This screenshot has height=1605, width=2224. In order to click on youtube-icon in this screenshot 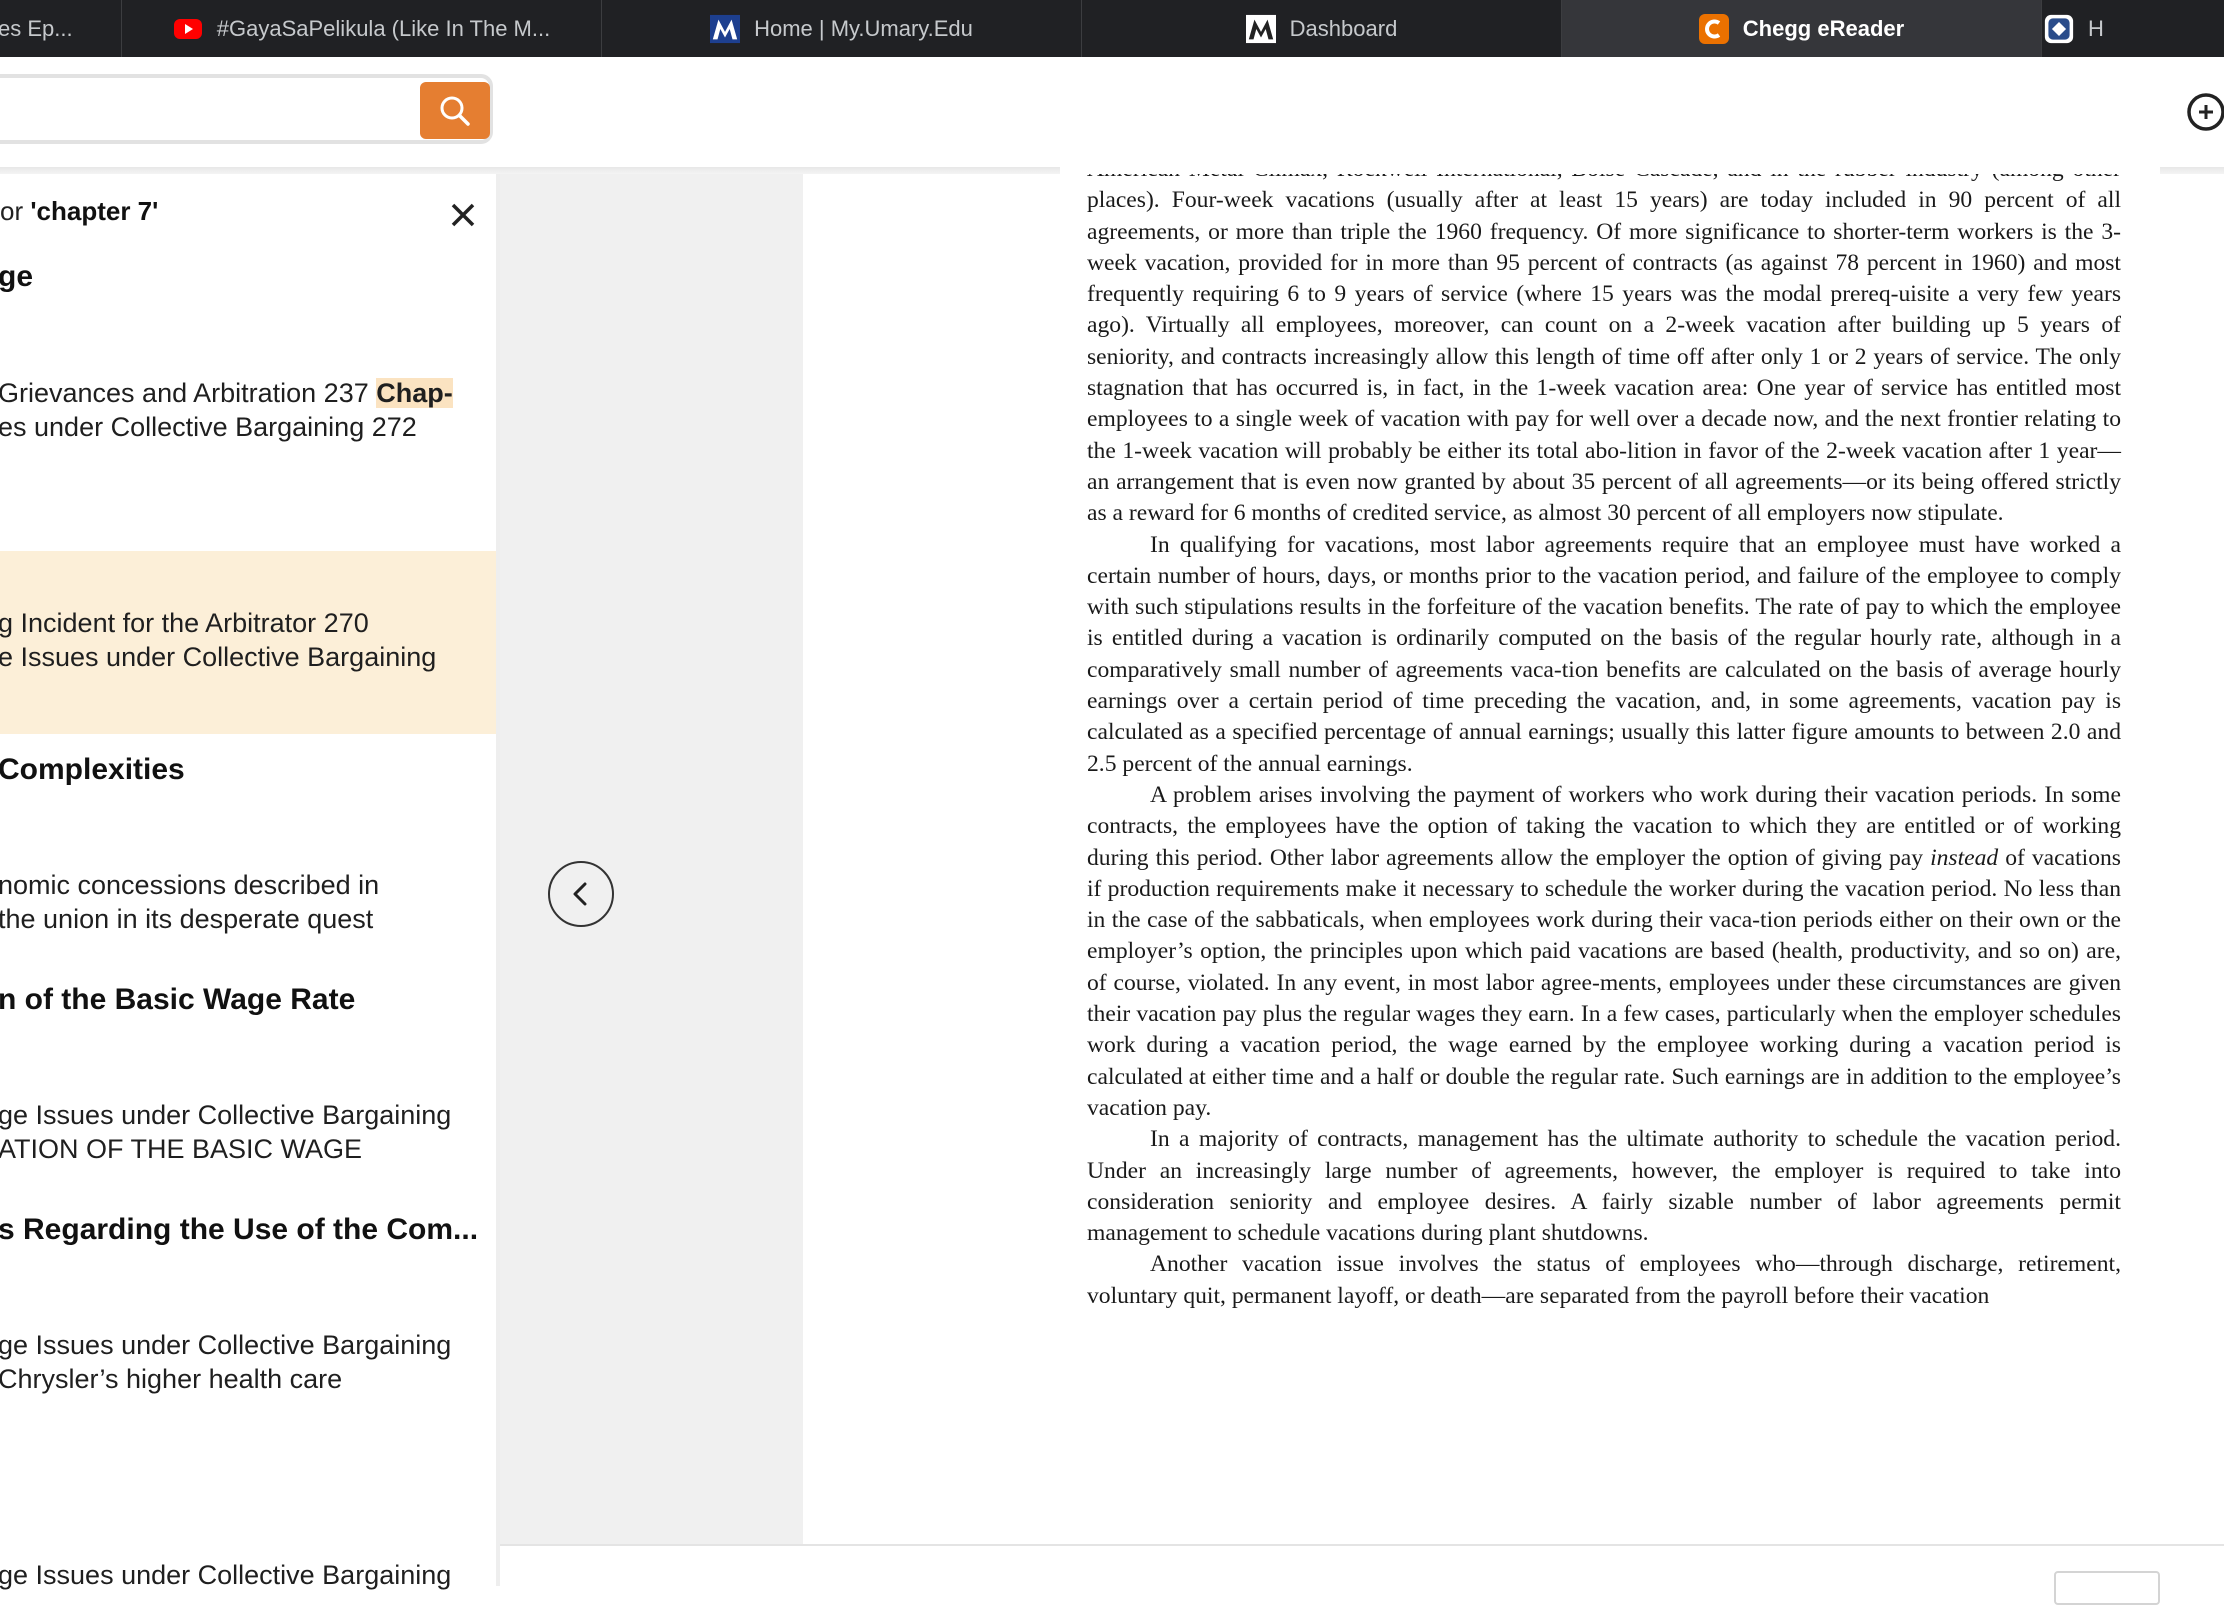, I will do `click(188, 29)`.